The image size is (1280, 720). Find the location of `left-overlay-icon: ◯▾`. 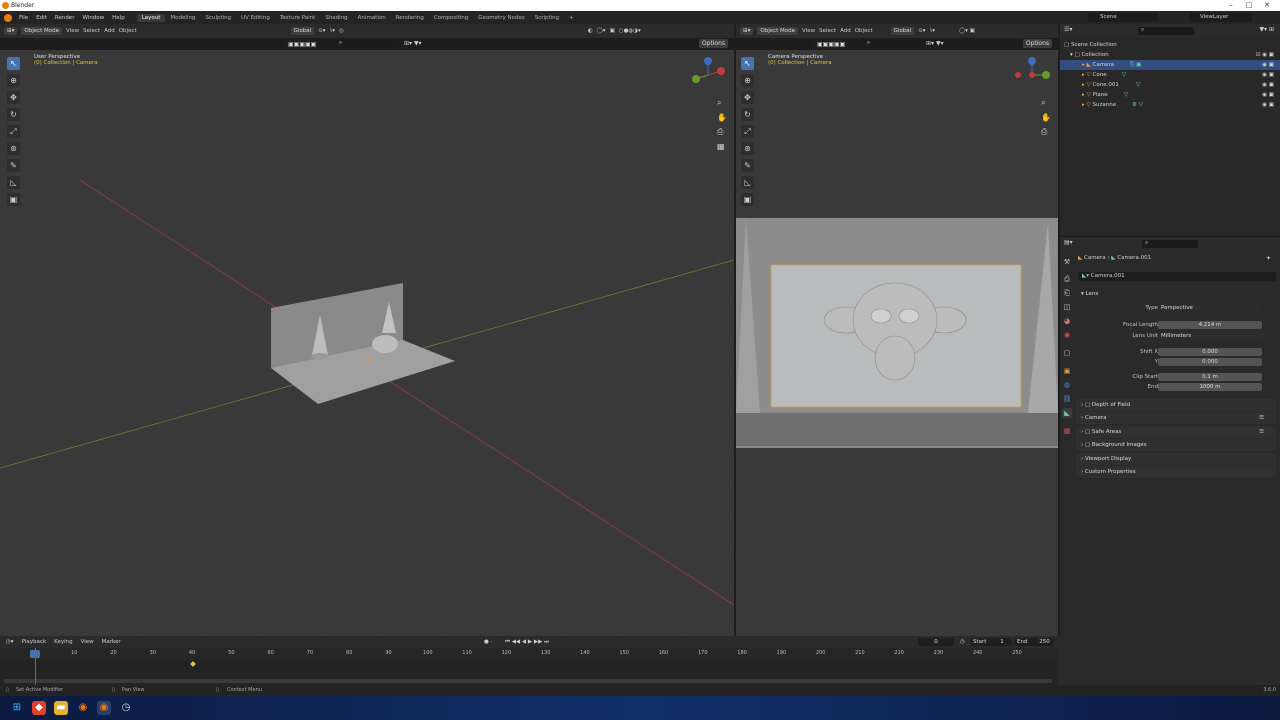

left-overlay-icon: ◯▾ is located at coordinates (601, 31).